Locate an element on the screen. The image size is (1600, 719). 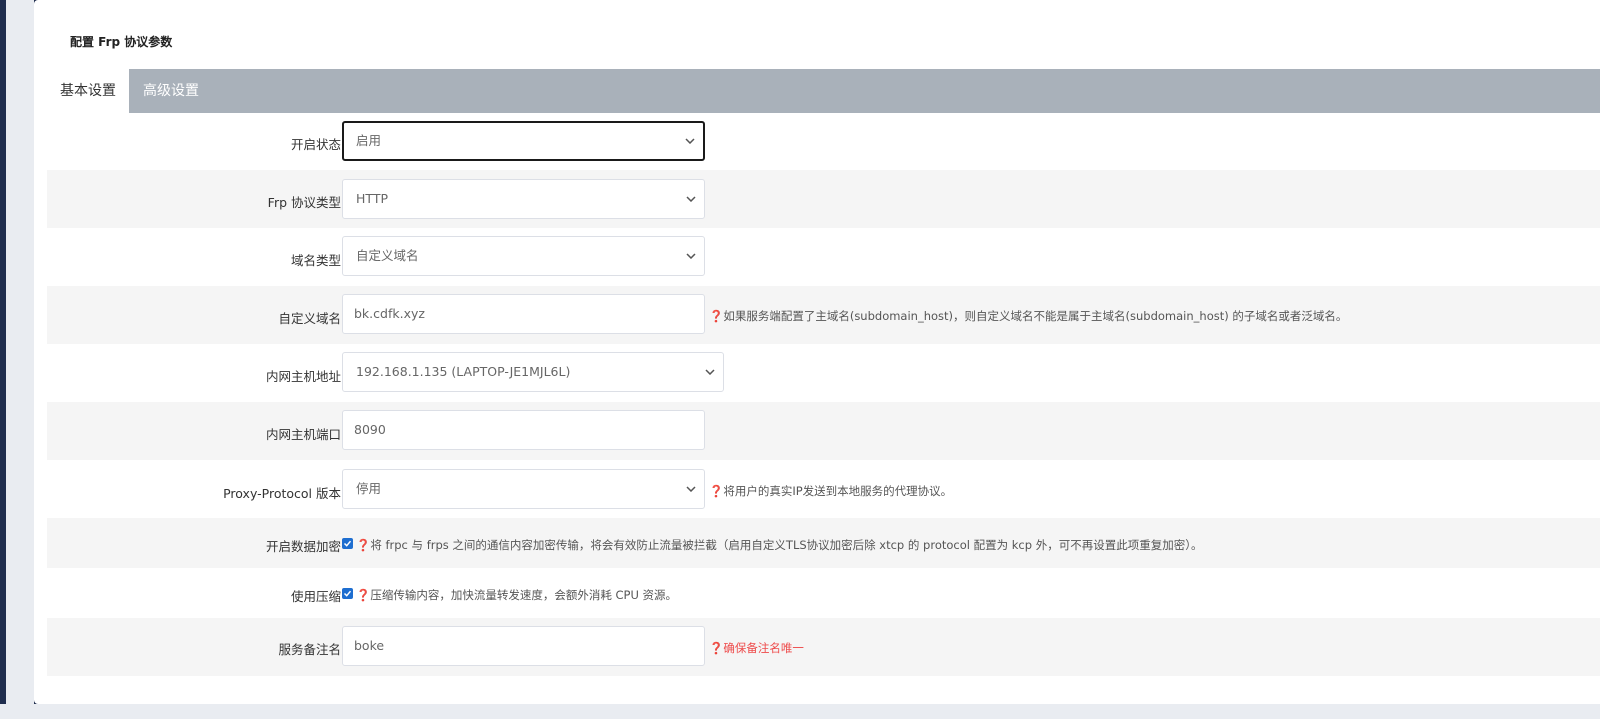
proxy-protocol-label: Proxy-Protocol 版本 is located at coordinates (282, 493).